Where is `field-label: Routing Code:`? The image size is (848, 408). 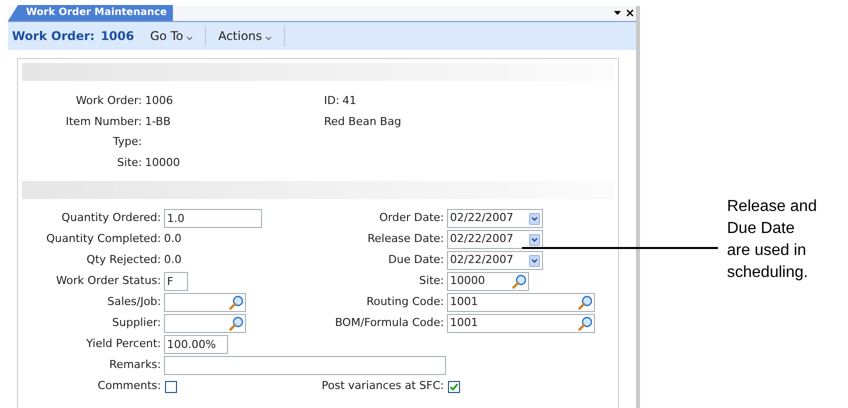
field-label: Routing Code: is located at coordinates (404, 302).